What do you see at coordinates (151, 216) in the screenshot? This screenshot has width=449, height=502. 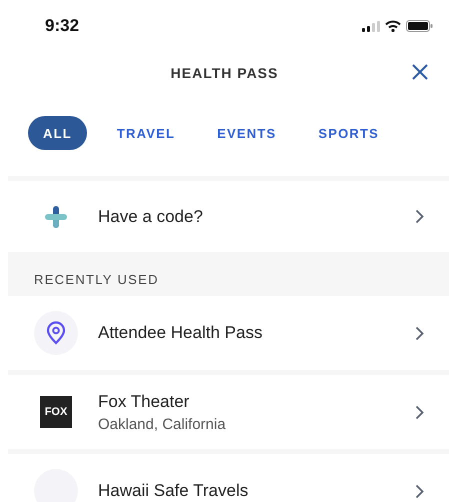 I see `row-title: Have a code?` at bounding box center [151, 216].